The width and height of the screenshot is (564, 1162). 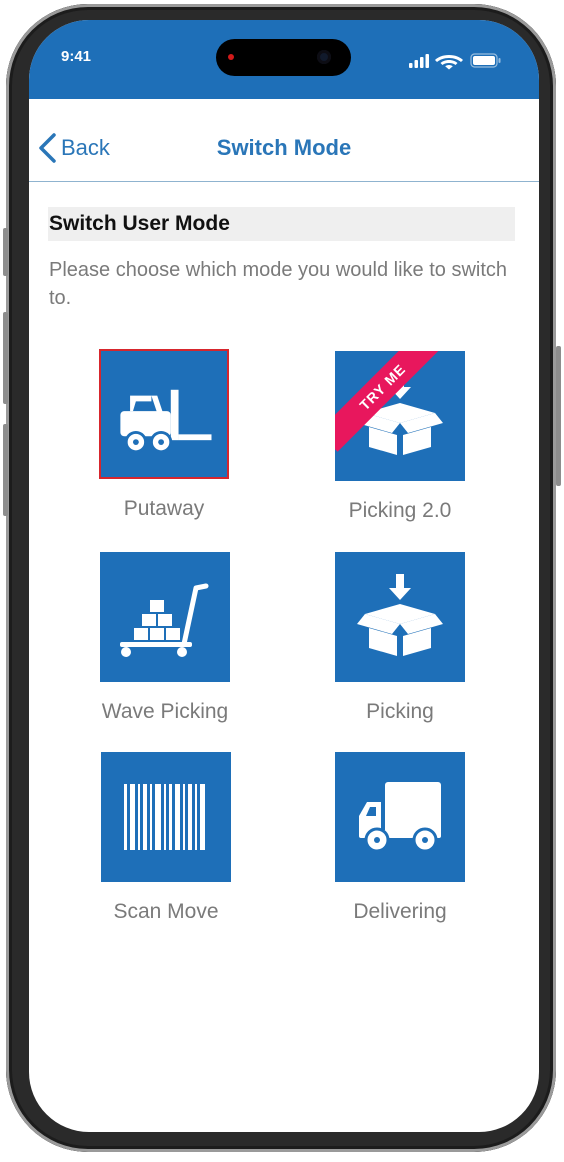 I want to click on camera-icon, so click(x=324, y=57).